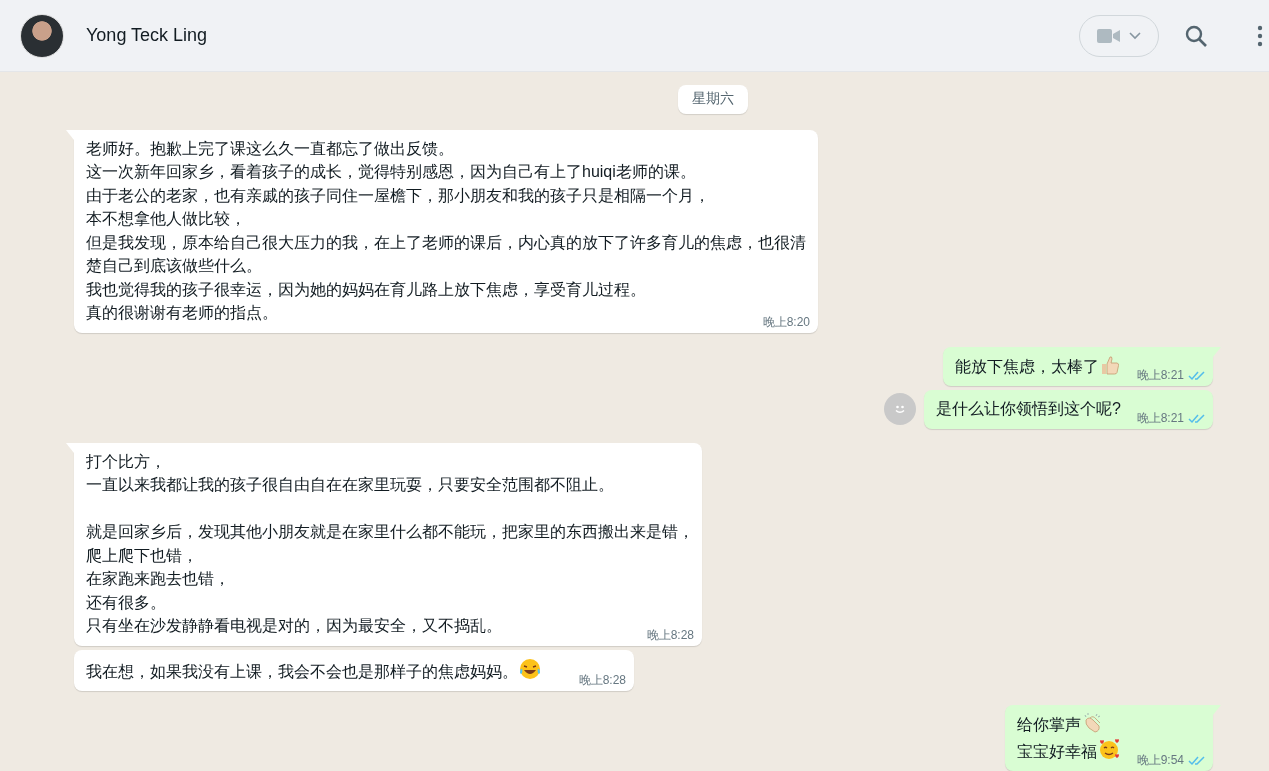  Describe the element at coordinates (1110, 364) in the screenshot. I see `thumbs-up-icon` at that location.